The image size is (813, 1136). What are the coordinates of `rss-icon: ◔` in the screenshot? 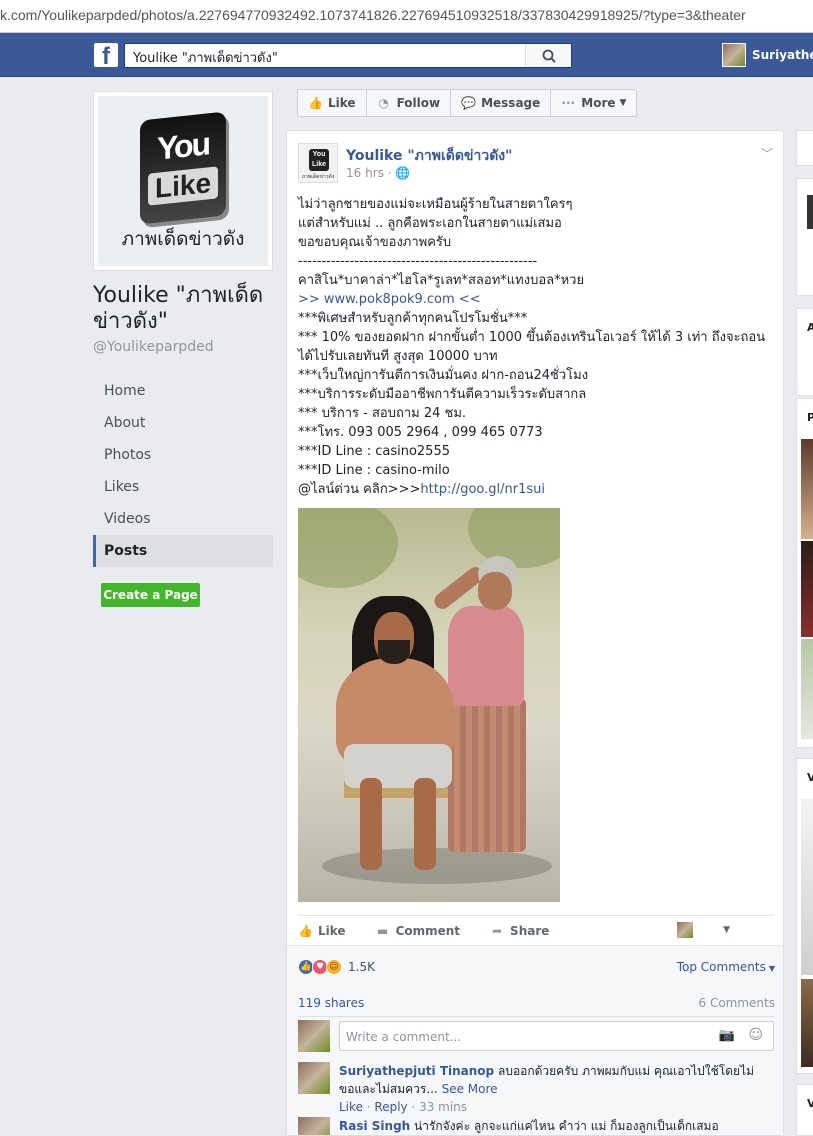 It's located at (383, 103).